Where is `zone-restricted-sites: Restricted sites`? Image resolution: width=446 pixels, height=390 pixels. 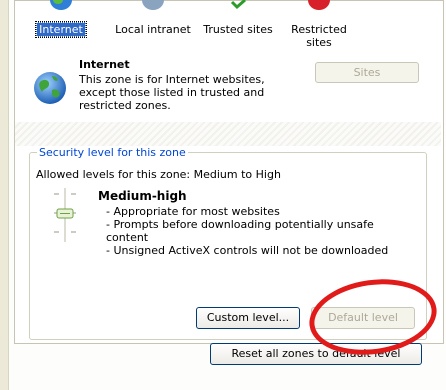
zone-restricted-sites: Restricted sites is located at coordinates (319, 24).